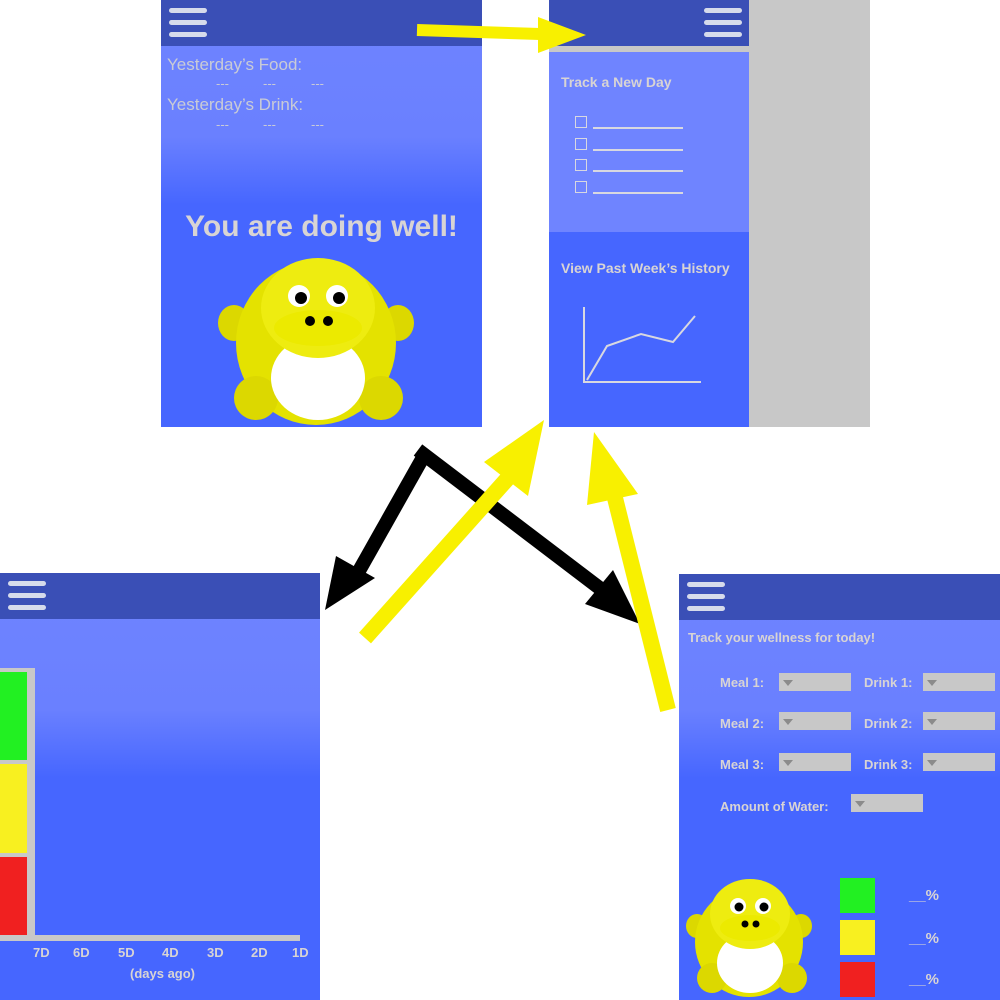 This screenshot has width=1000, height=1000. Describe the element at coordinates (501, 35) in the screenshot. I see `arrow-home-to-menu` at that location.